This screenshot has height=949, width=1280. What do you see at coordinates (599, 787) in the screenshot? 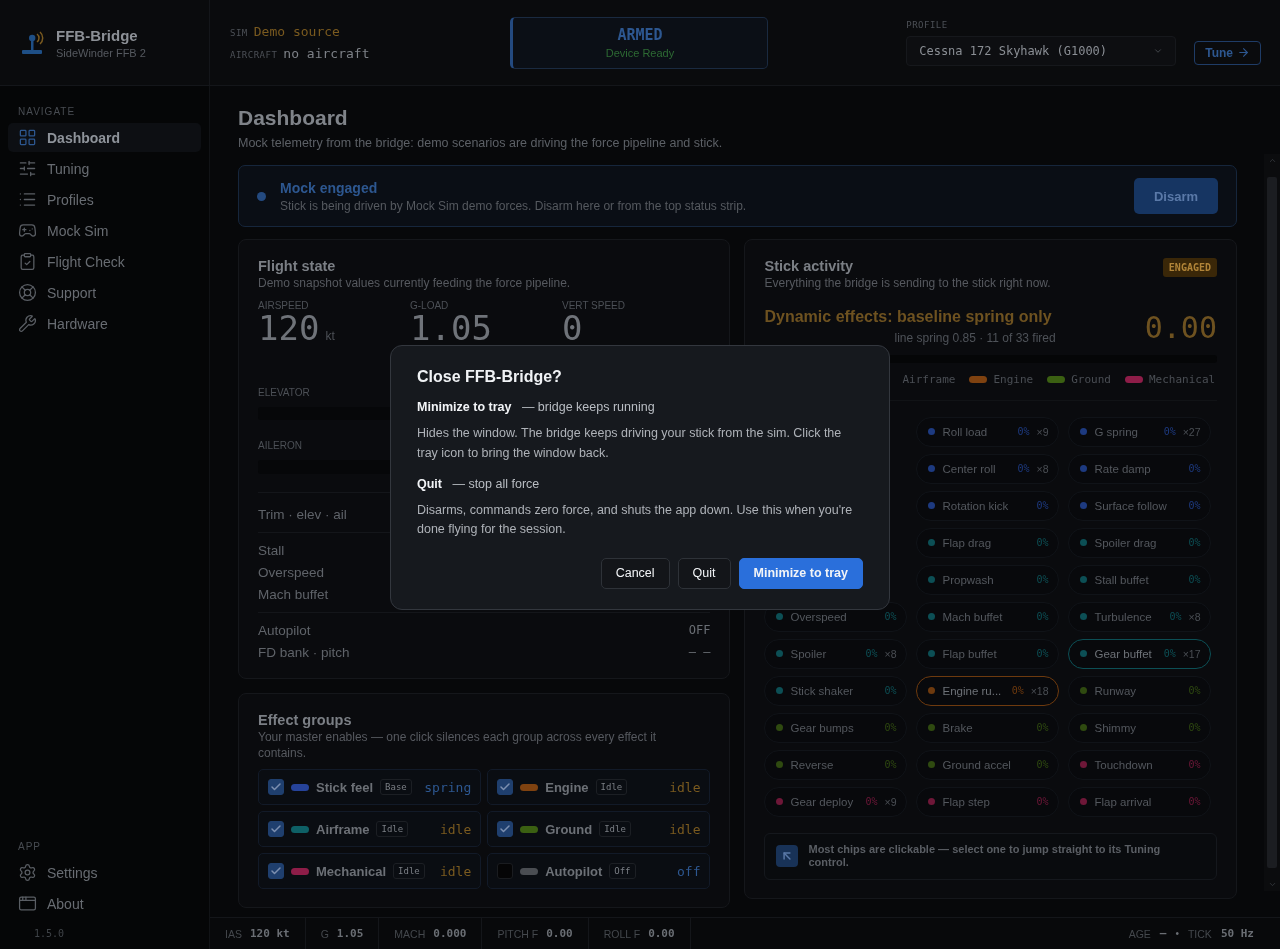
I see `effect-group-toggle: Engine Idle idle` at bounding box center [599, 787].